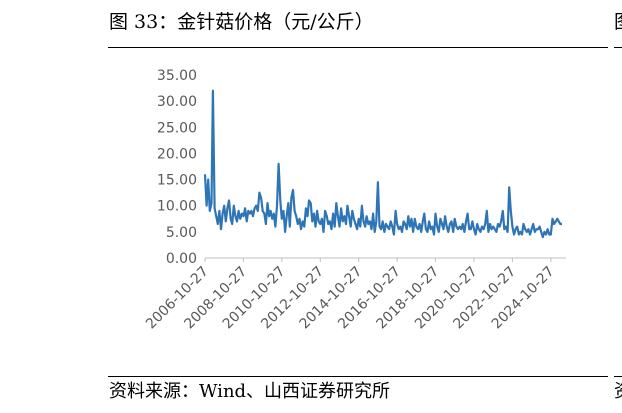 The image size is (622, 413). I want to click on y-tick-label: 10.00, so click(177, 207).